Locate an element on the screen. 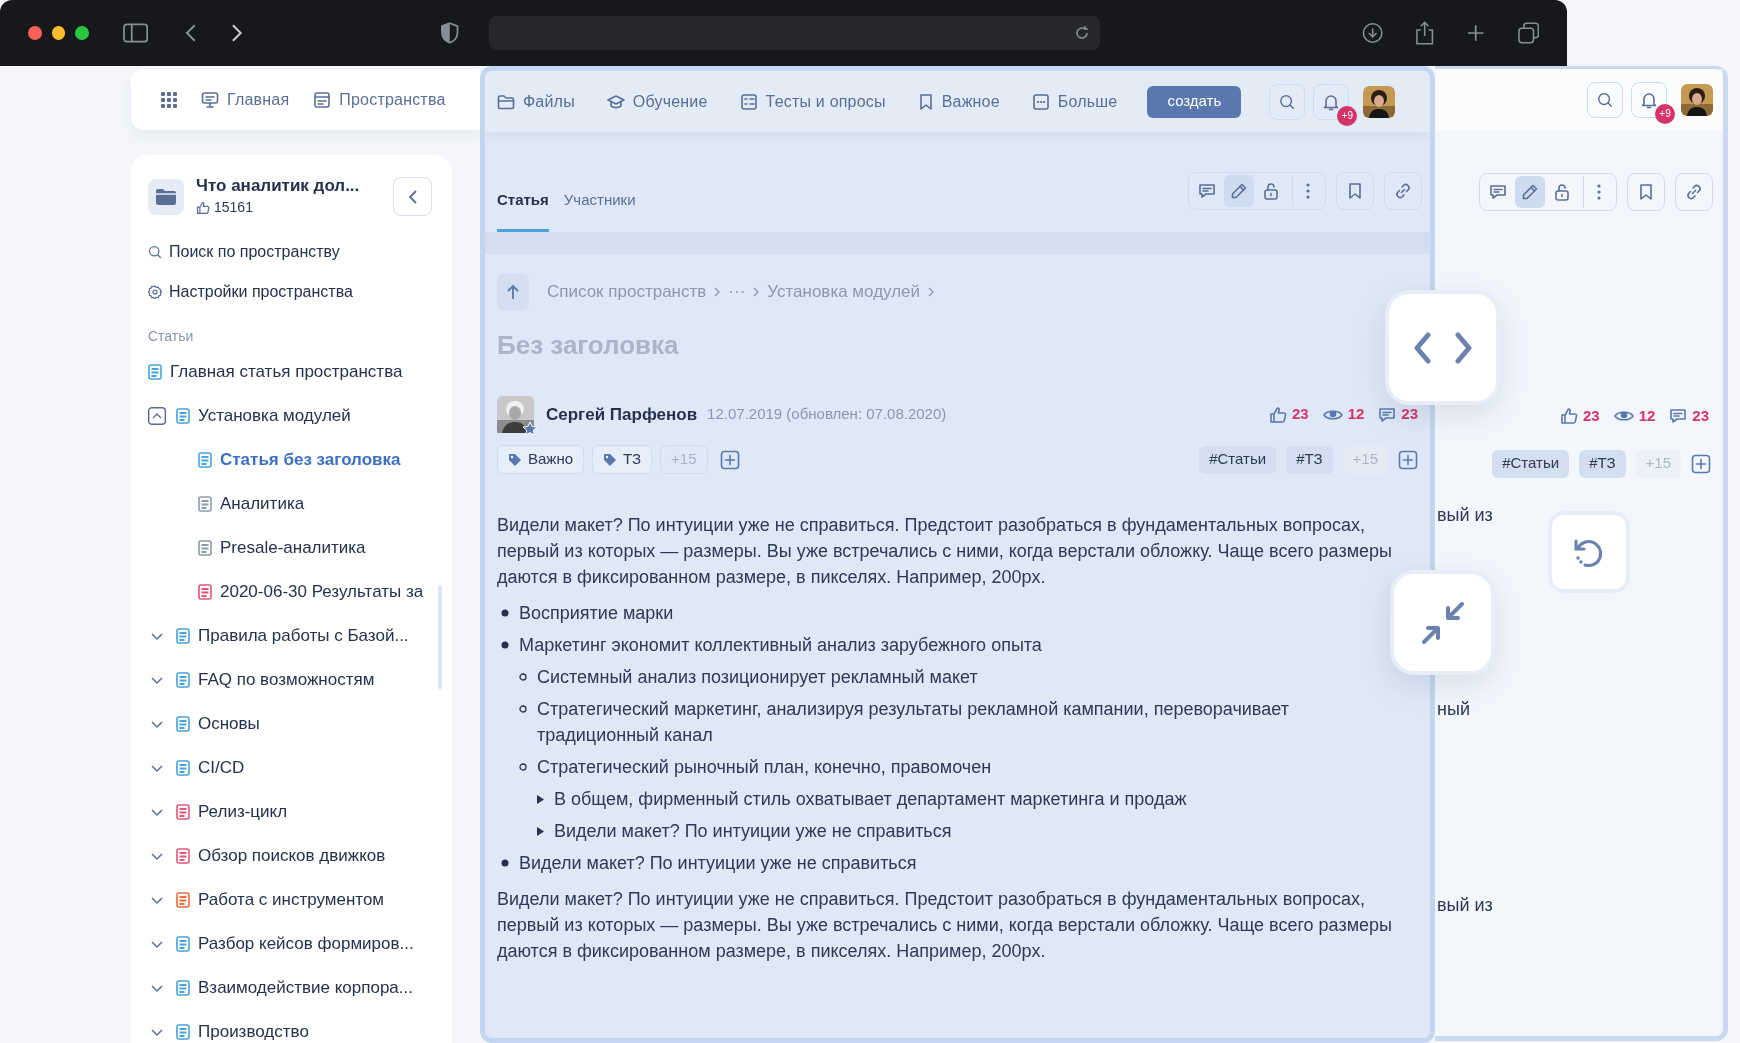 This screenshot has width=1740, height=1043. code-view-button is located at coordinates (1442, 347).